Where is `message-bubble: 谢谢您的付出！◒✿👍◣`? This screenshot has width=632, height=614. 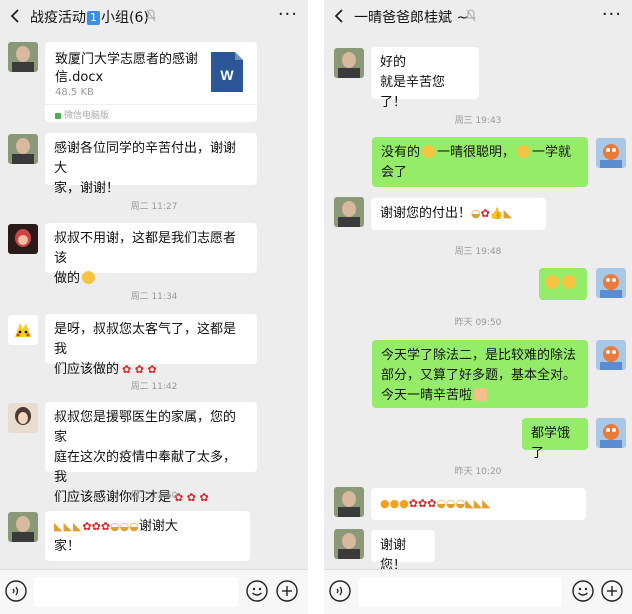 message-bubble: 谢谢您的付出！◒✿👍◣ is located at coordinates (458, 214).